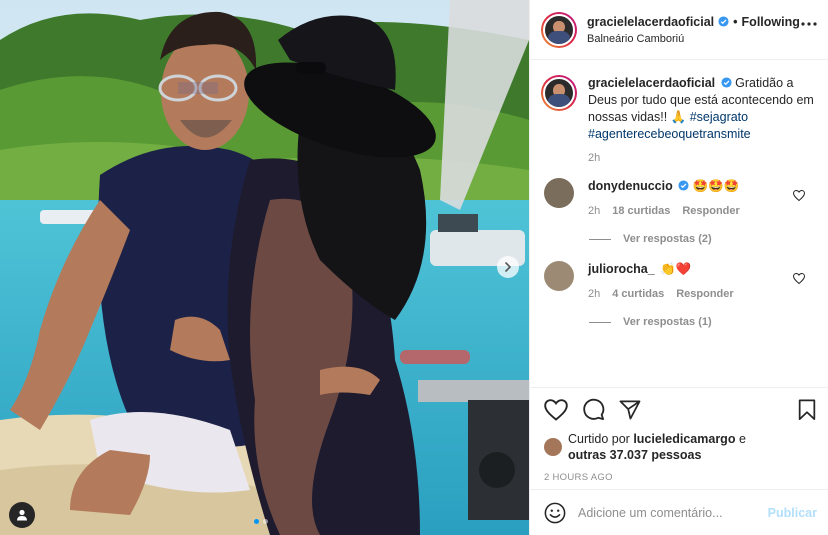  What do you see at coordinates (702, 269) in the screenshot?
I see `comment-text: juliorocha_ 👏❤️` at bounding box center [702, 269].